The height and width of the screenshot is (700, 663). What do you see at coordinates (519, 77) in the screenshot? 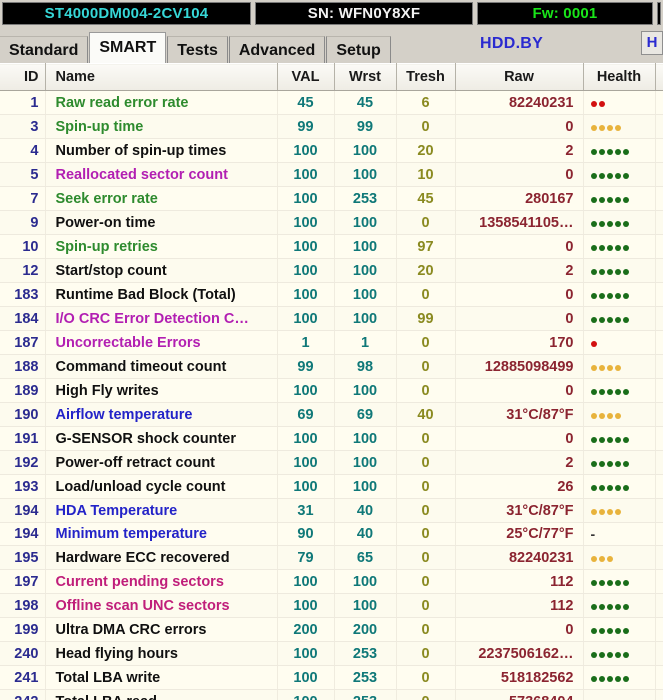
I see `column-header-raw: Raw` at bounding box center [519, 77].